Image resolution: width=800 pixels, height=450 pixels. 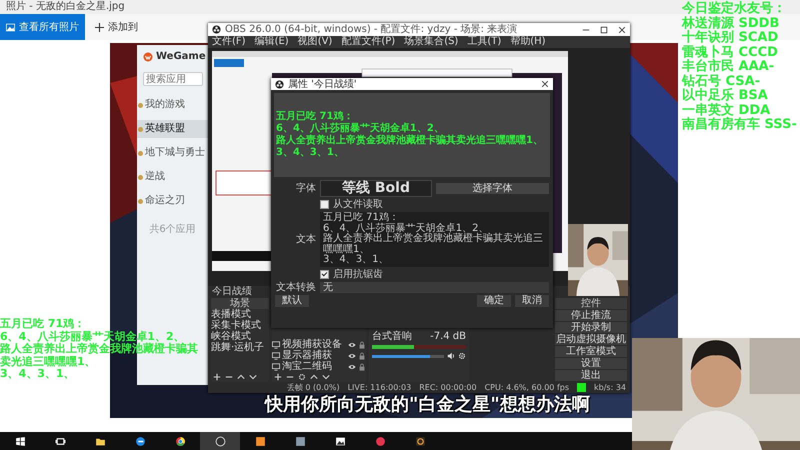 I want to click on add-to-button: 添加到, so click(x=116, y=27).